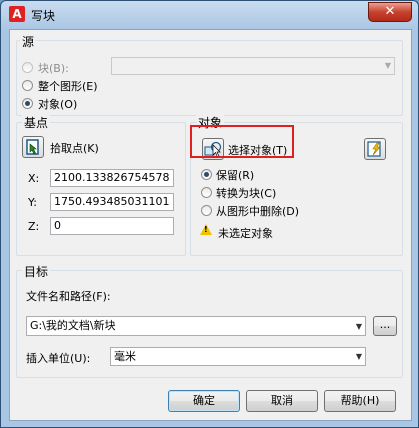 The image size is (419, 428). I want to click on title-bar: A 写块 ✕, so click(209, 15).